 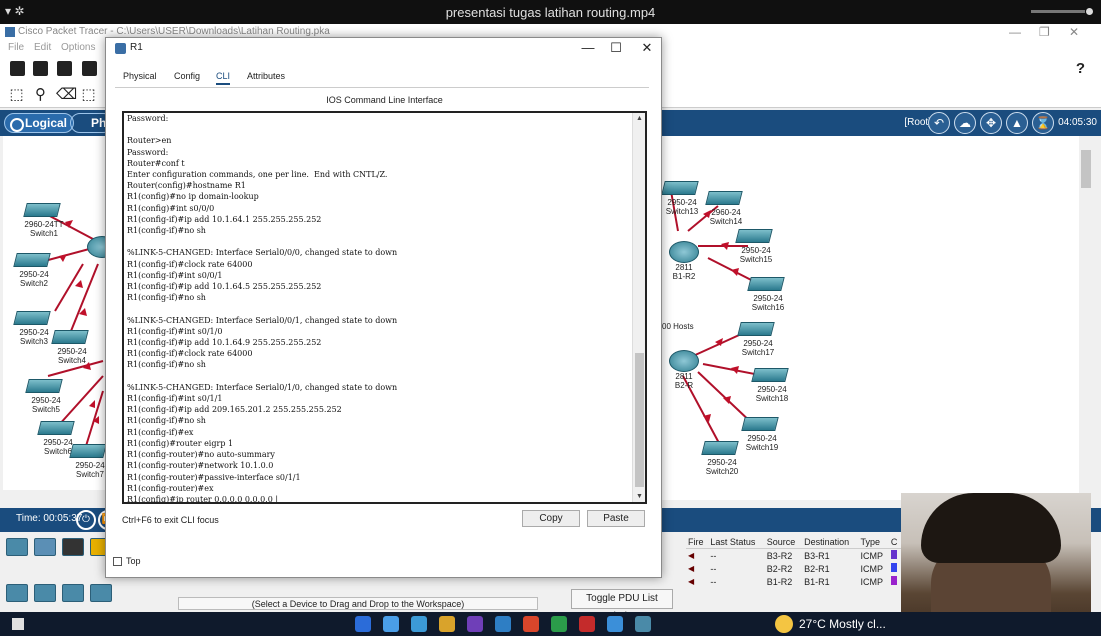 What do you see at coordinates (684, 261) in the screenshot?
I see `router-b1-r2: 2811 B1-R2` at bounding box center [684, 261].